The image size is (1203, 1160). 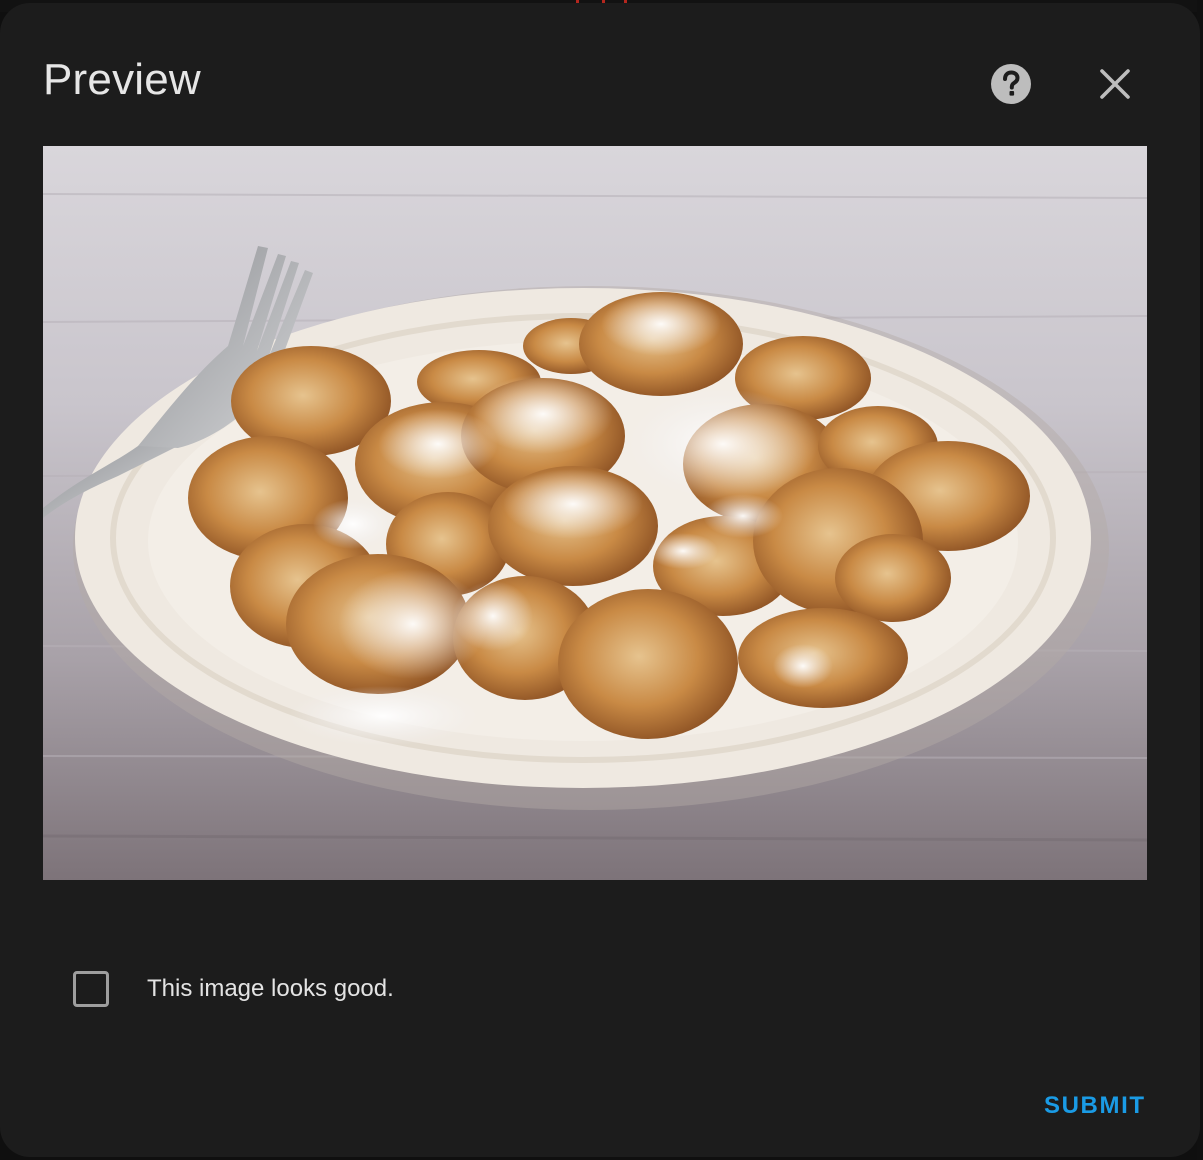 I want to click on close-icon, so click(x=1115, y=84).